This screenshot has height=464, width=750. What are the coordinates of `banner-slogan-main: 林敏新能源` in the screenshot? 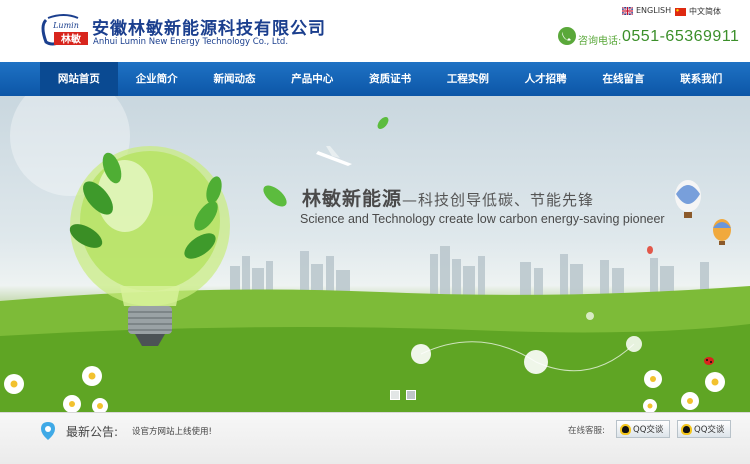 It's located at (352, 199).